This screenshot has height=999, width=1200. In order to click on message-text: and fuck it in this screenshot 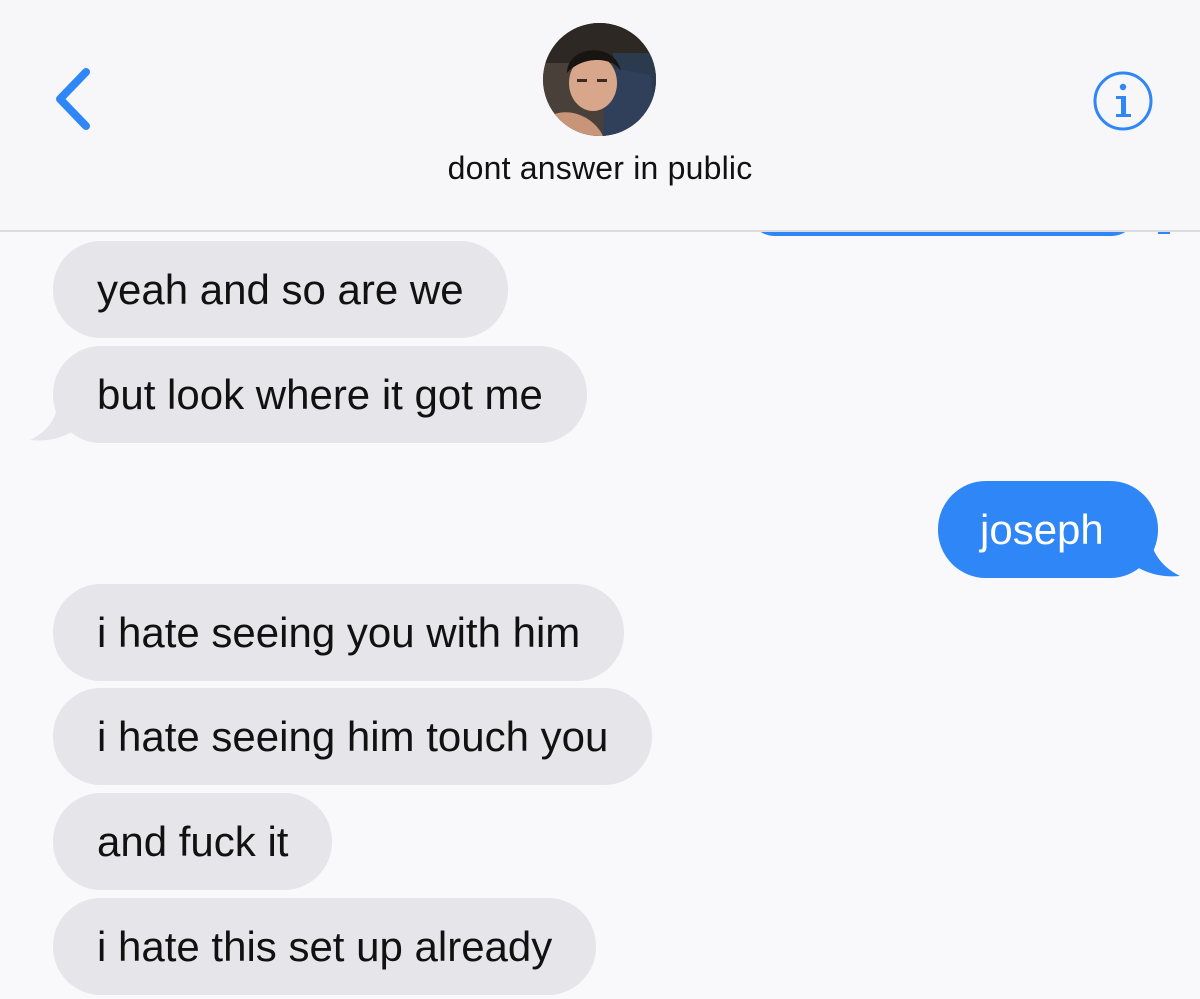, I will do `click(193, 841)`.